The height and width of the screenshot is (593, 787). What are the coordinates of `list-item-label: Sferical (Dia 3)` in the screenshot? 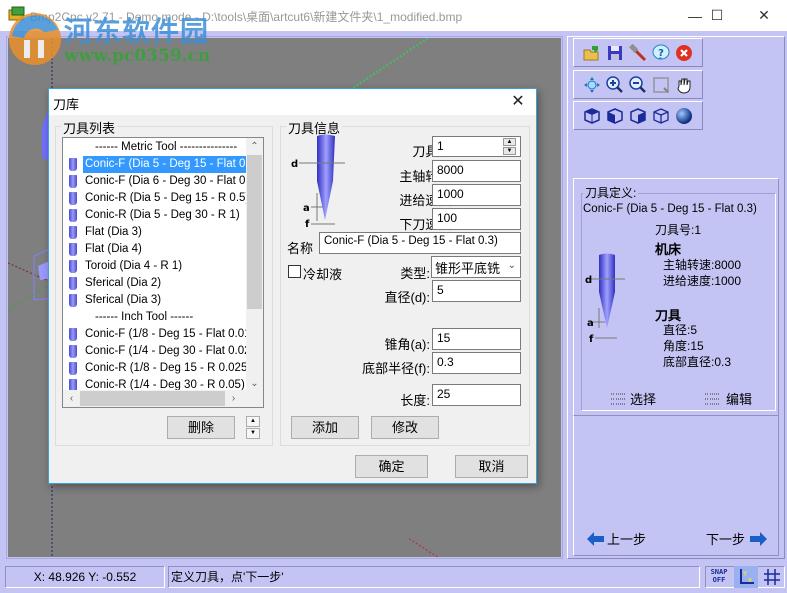 It's located at (123, 300).